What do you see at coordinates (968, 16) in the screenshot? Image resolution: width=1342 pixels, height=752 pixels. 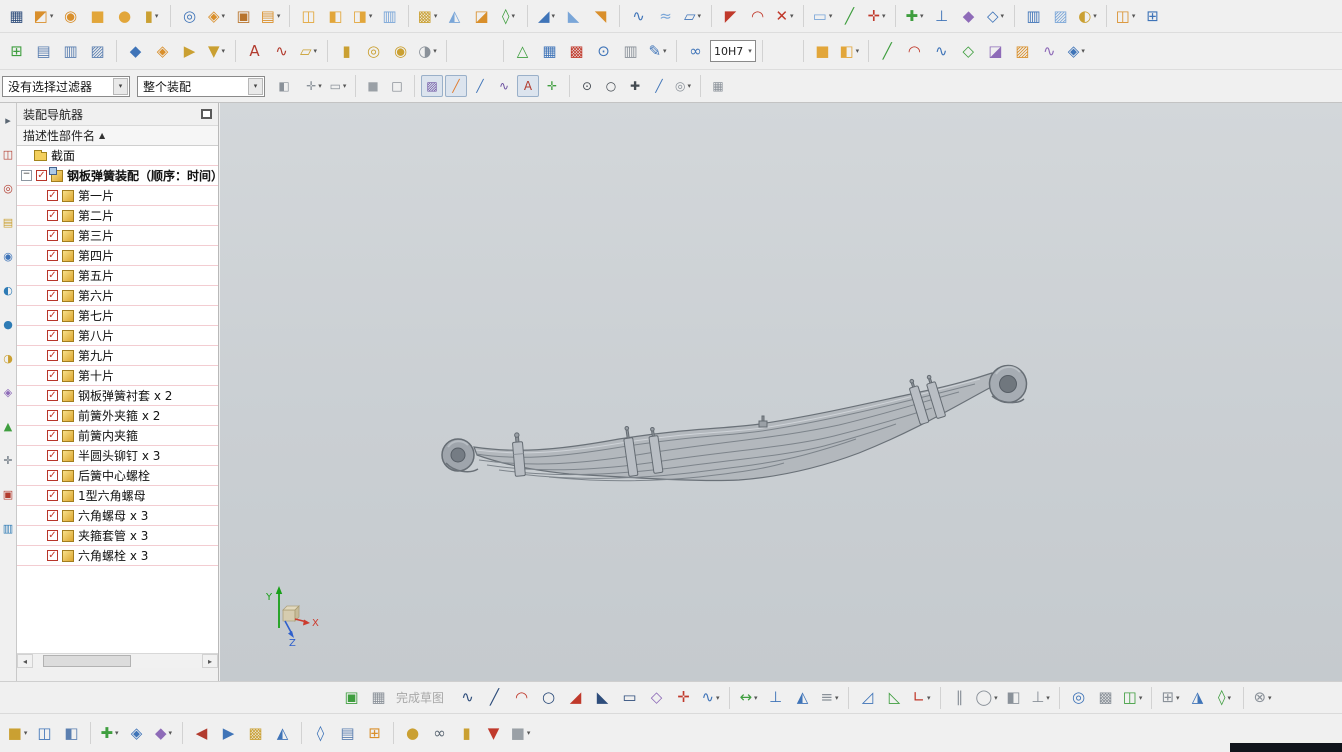 I see `move-component-icon: ◆` at bounding box center [968, 16].